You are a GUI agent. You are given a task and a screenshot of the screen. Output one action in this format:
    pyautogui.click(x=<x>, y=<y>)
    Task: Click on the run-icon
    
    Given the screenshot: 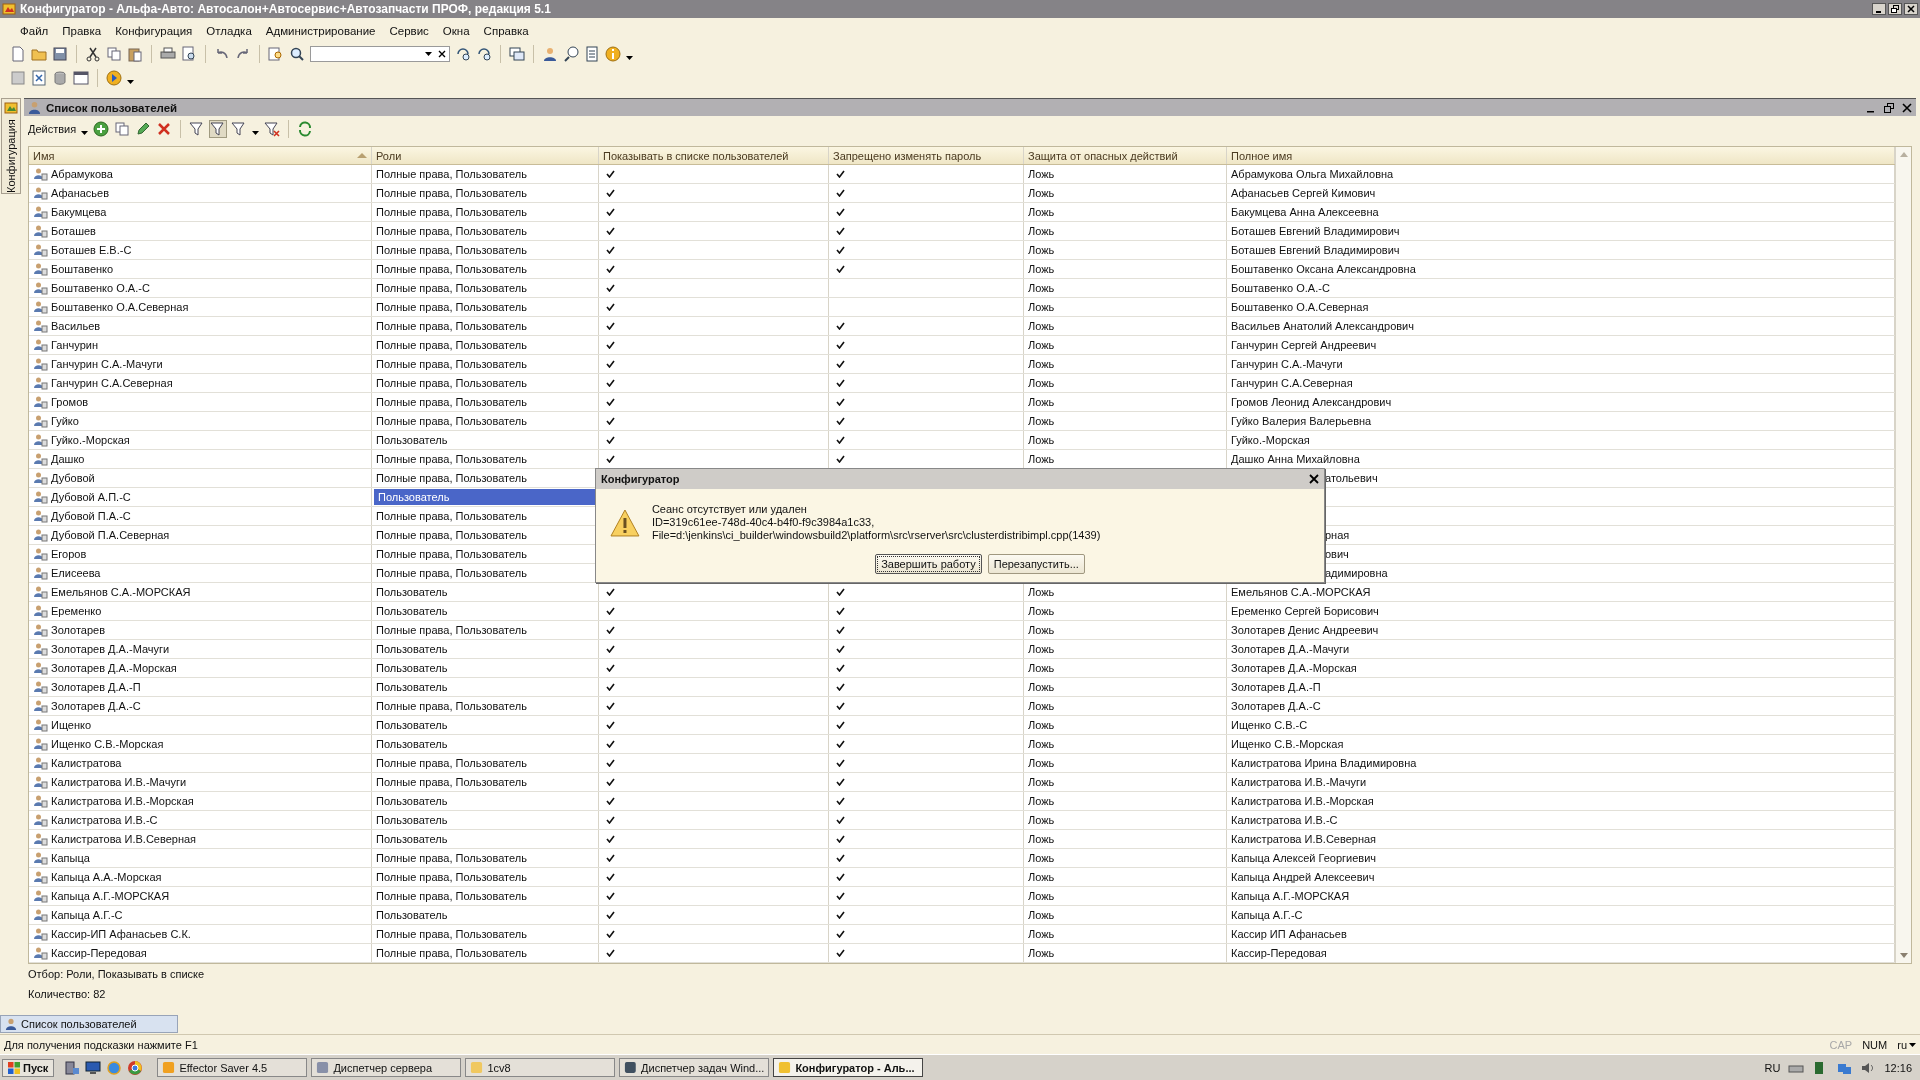 What is the action you would take?
    pyautogui.click(x=114, y=78)
    